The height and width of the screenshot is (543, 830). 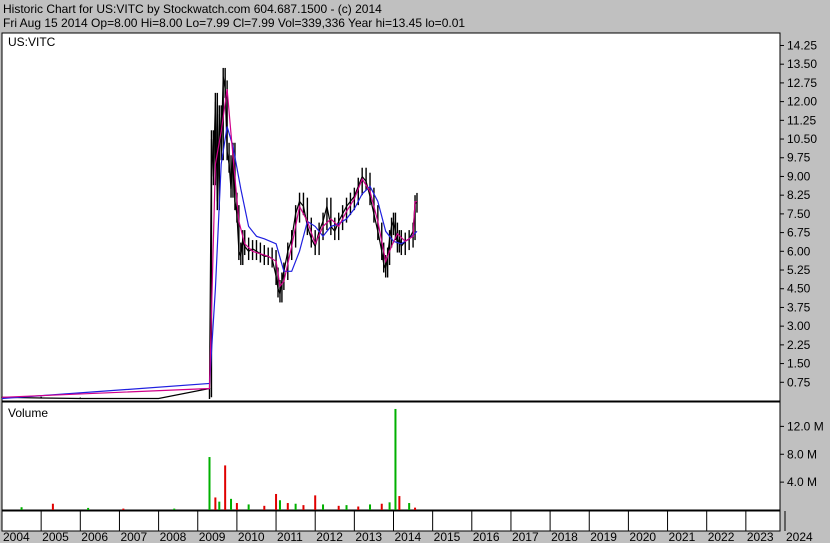 I want to click on x-tick-label: 2011, so click(x=290, y=536).